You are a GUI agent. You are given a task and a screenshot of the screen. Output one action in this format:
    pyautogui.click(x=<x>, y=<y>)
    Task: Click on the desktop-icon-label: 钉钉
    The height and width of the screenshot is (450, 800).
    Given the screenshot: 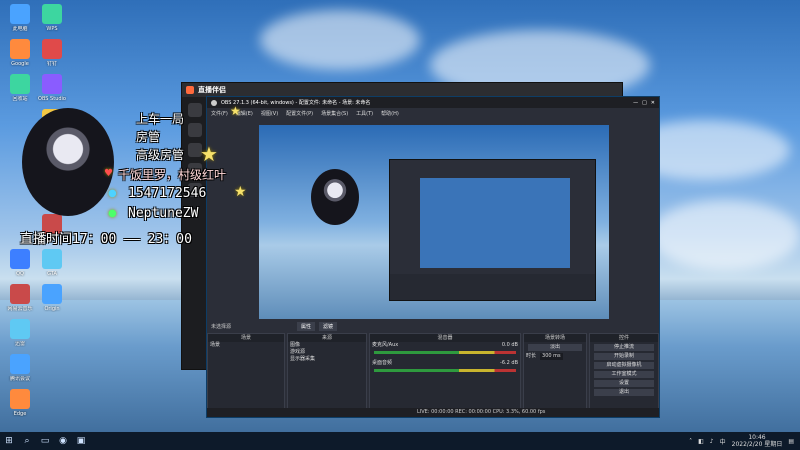 What is the action you would take?
    pyautogui.click(x=51, y=64)
    